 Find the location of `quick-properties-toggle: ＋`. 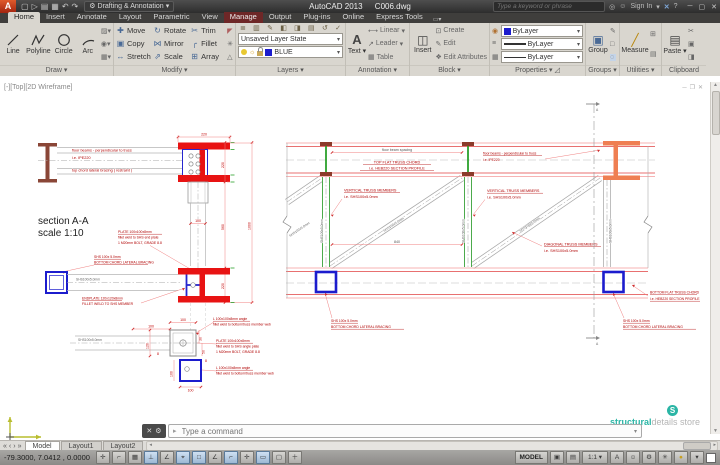

quick-properties-toggle: ＋ is located at coordinates (294, 457).